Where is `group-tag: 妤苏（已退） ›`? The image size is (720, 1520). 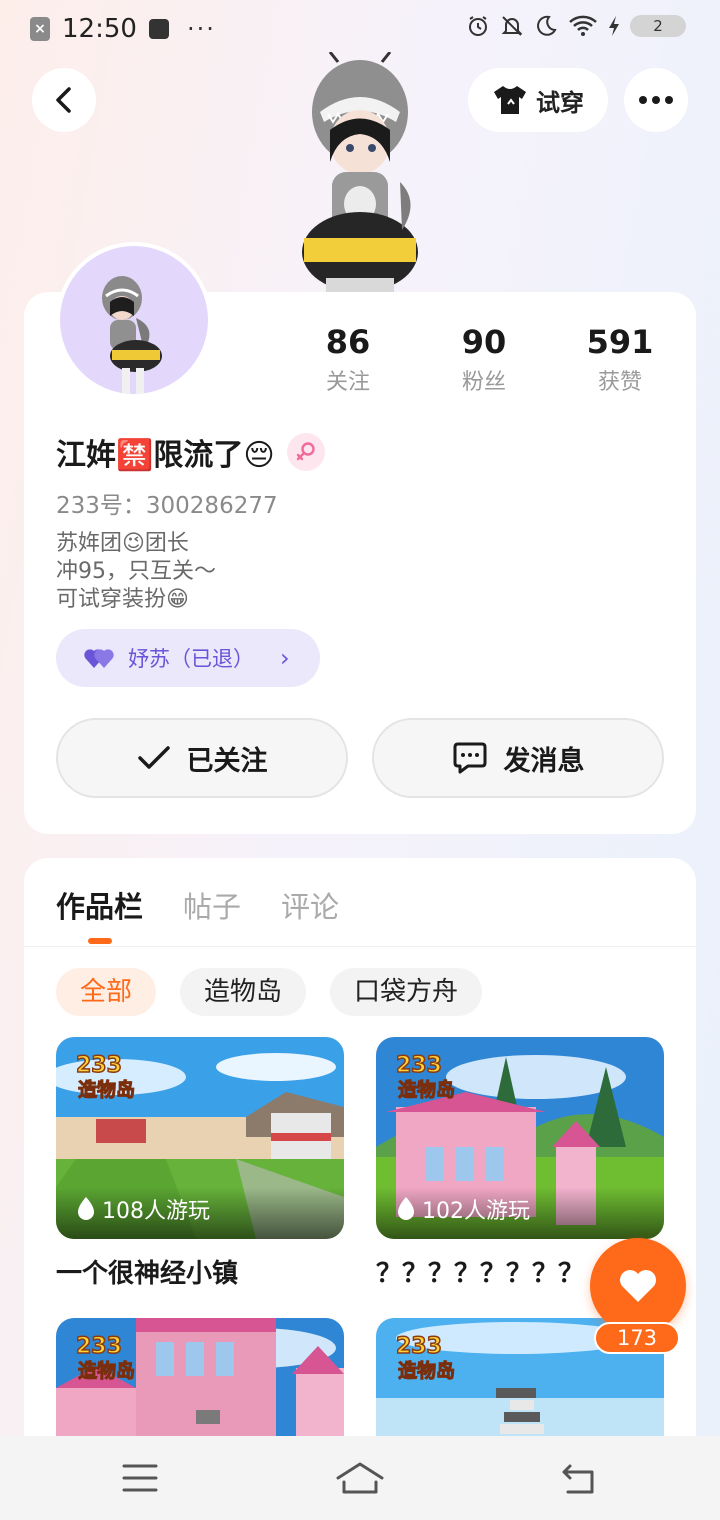 group-tag: 妤苏（已退） › is located at coordinates (188, 658).